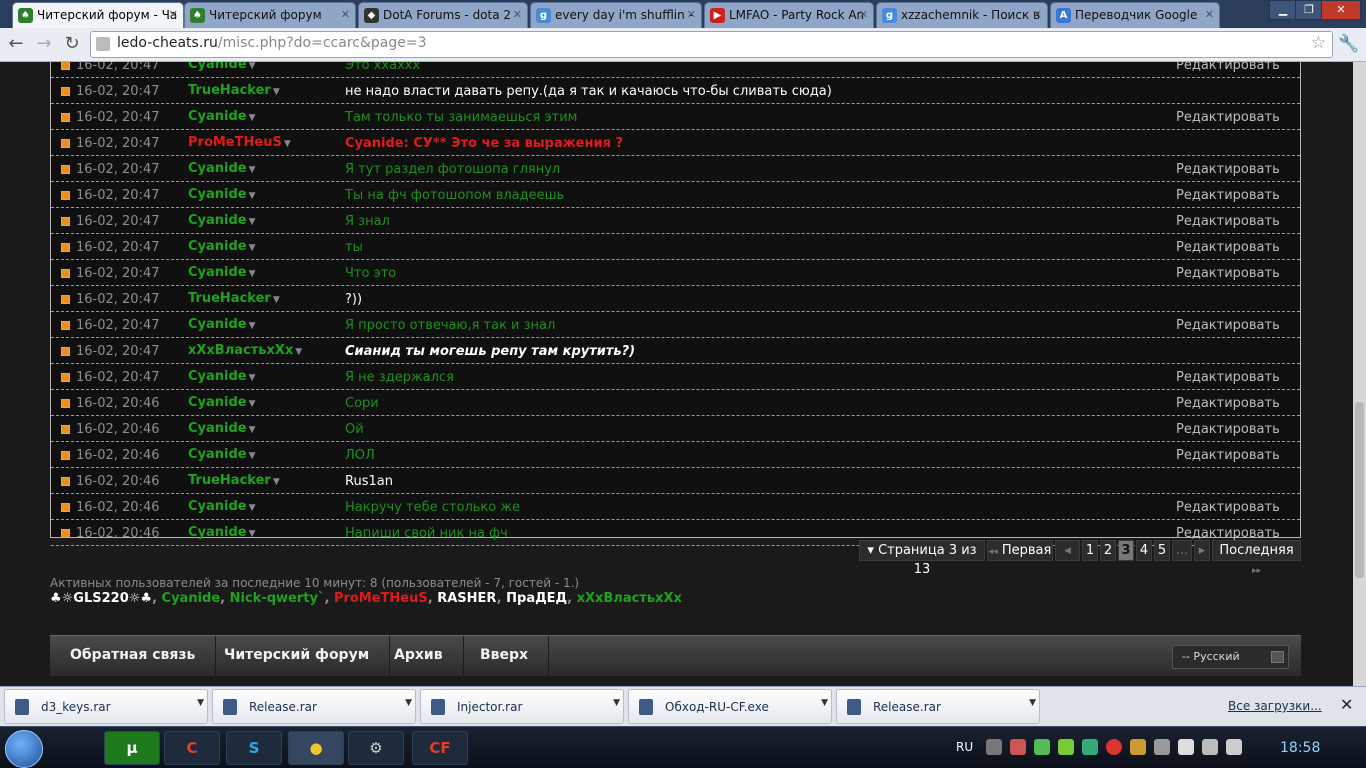  I want to click on maximize-button: ❐, so click(1309, 10).